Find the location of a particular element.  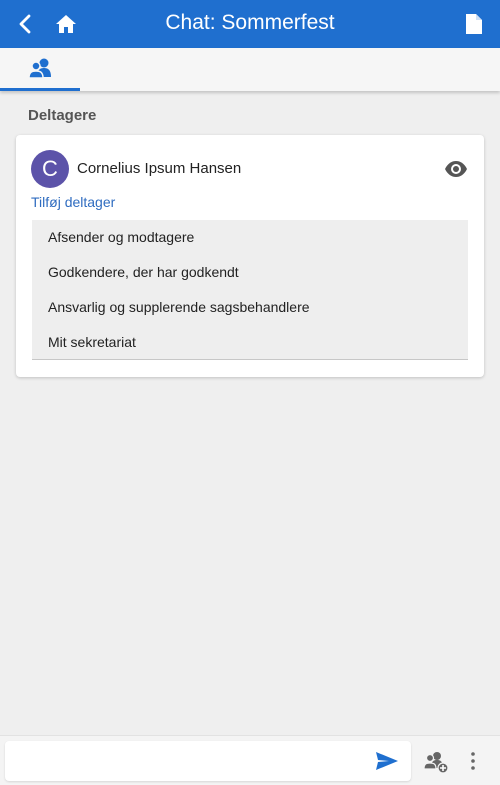

menu-item-my-secretariat: Mit sekretariat is located at coordinates (250, 342).